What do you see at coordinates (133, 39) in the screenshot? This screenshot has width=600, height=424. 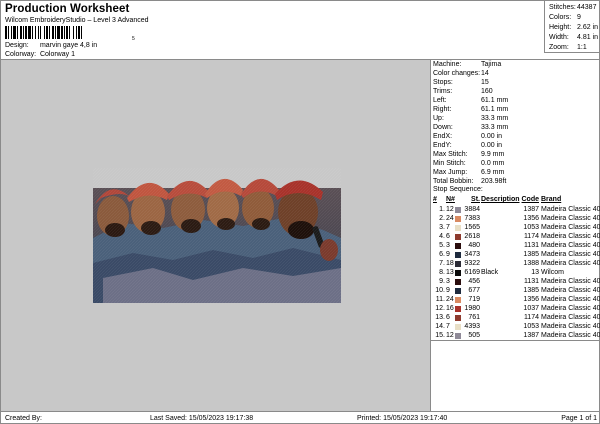 I see `barcode-caption: 5` at bounding box center [133, 39].